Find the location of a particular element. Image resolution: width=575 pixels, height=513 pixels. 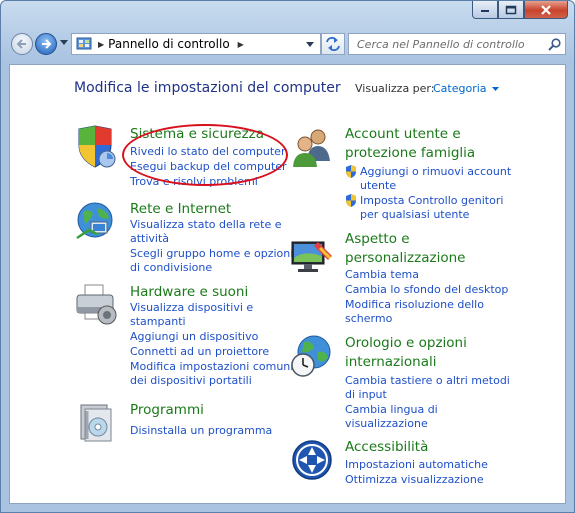

category-title: Accessibilità is located at coordinates (386, 447).